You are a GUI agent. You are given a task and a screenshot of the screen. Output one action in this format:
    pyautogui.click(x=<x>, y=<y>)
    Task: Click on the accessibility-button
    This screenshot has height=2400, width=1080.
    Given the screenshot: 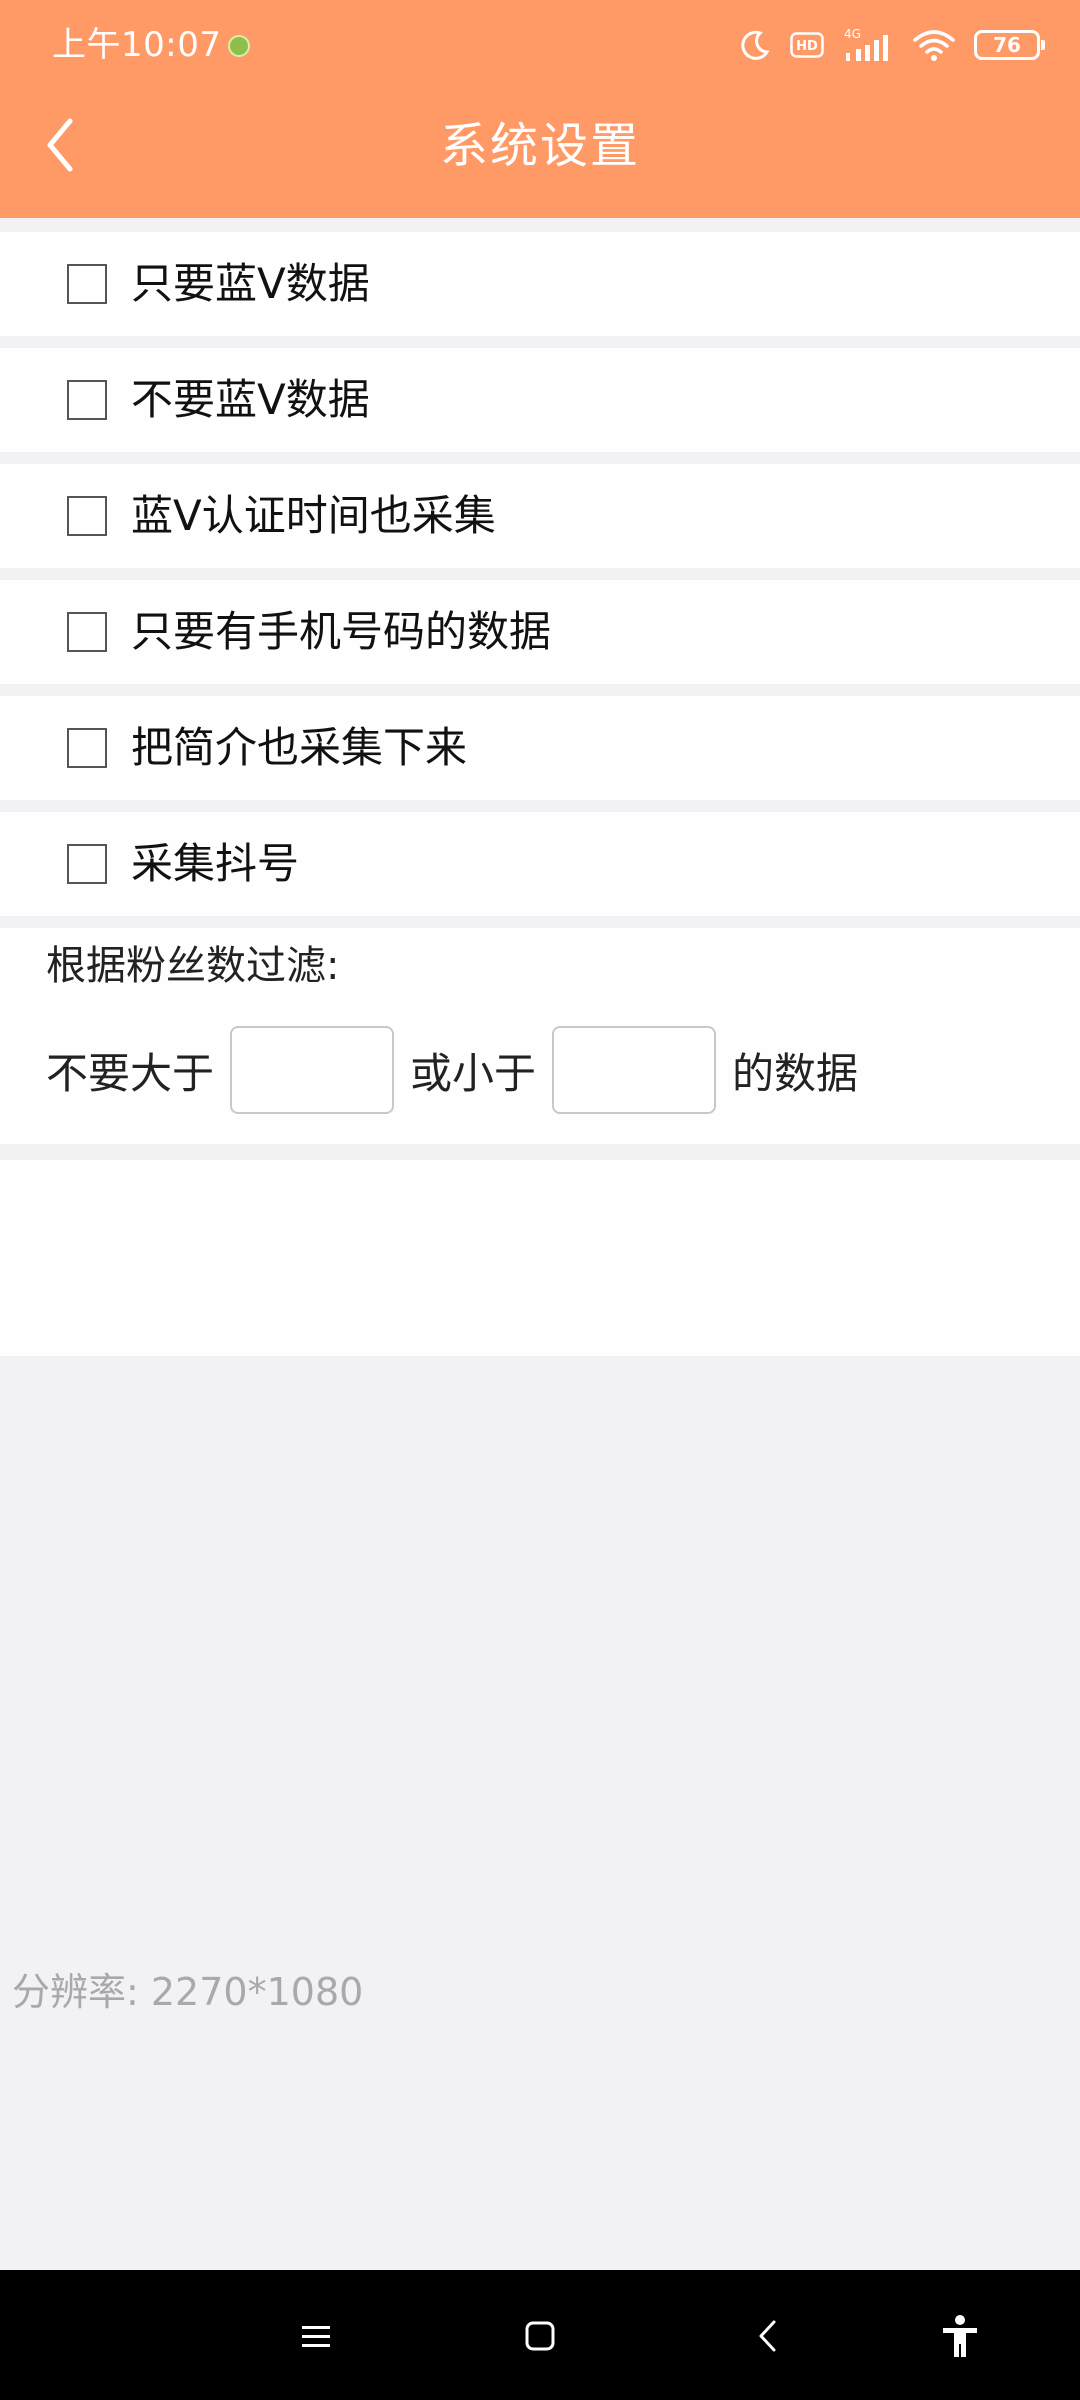 What is the action you would take?
    pyautogui.click(x=960, y=2336)
    